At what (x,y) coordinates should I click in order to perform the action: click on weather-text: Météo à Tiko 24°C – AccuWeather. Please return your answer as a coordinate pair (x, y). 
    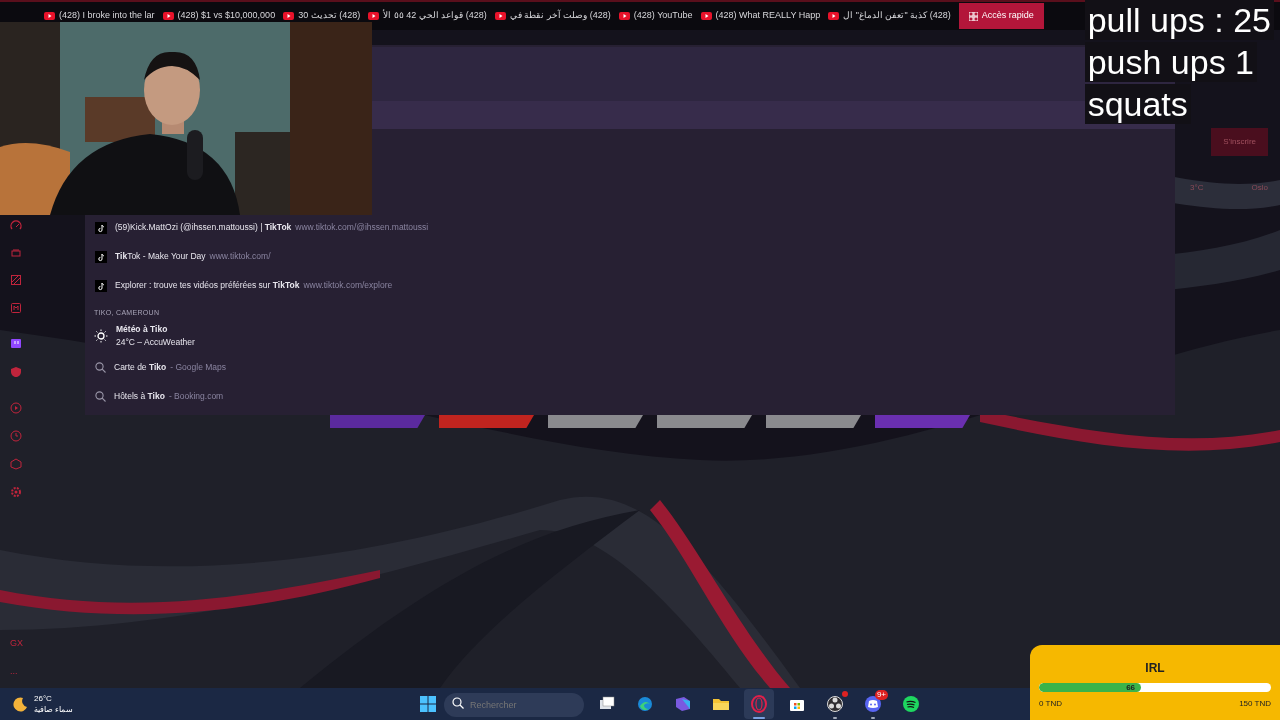
    Looking at the image, I should click on (155, 335).